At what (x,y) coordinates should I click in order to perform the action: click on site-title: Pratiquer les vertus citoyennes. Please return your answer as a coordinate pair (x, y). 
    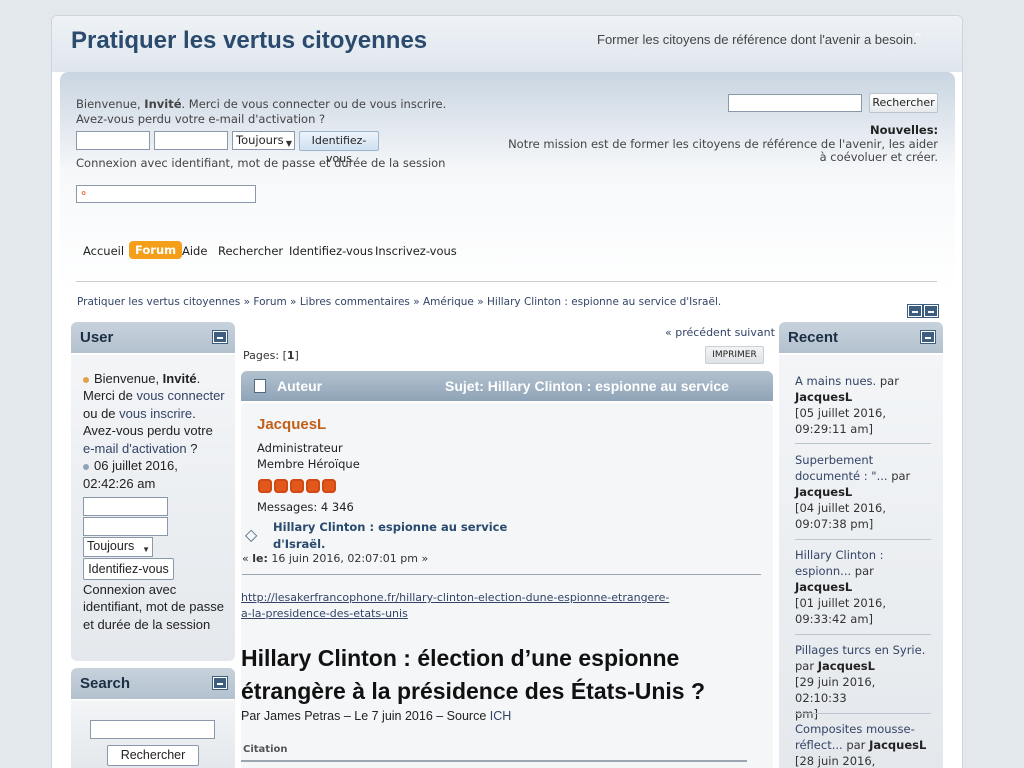
    Looking at the image, I should click on (249, 41).